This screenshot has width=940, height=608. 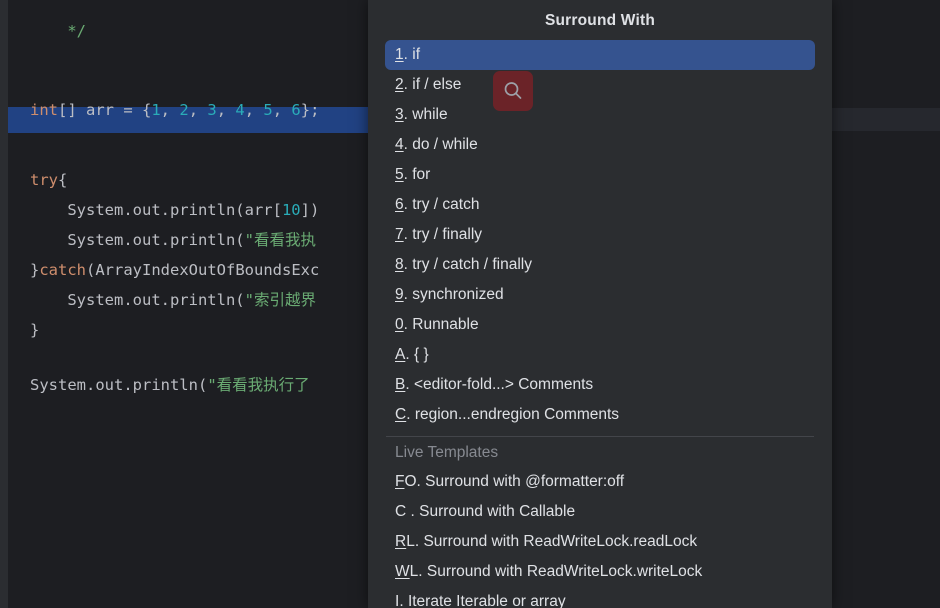 I want to click on option-mnemonic: 9, so click(x=399, y=294).